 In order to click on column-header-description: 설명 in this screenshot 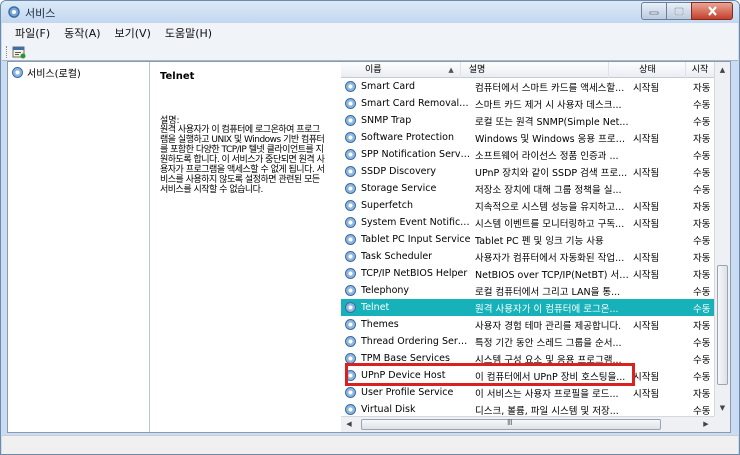, I will do `click(535, 70)`.